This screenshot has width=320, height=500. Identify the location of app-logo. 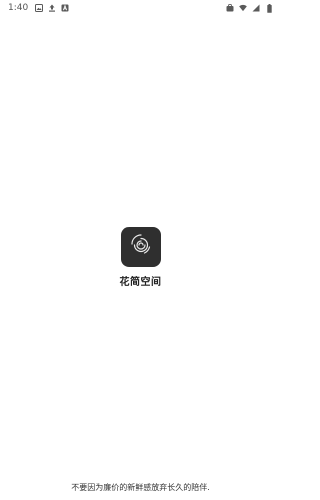
(141, 247).